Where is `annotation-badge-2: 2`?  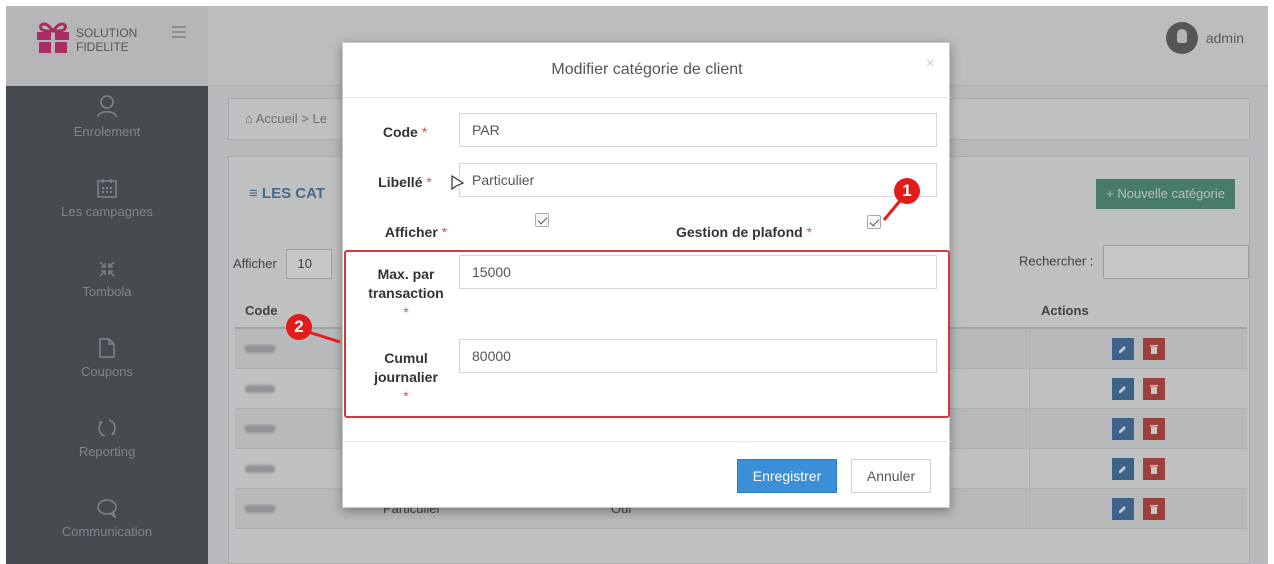 annotation-badge-2: 2 is located at coordinates (299, 327).